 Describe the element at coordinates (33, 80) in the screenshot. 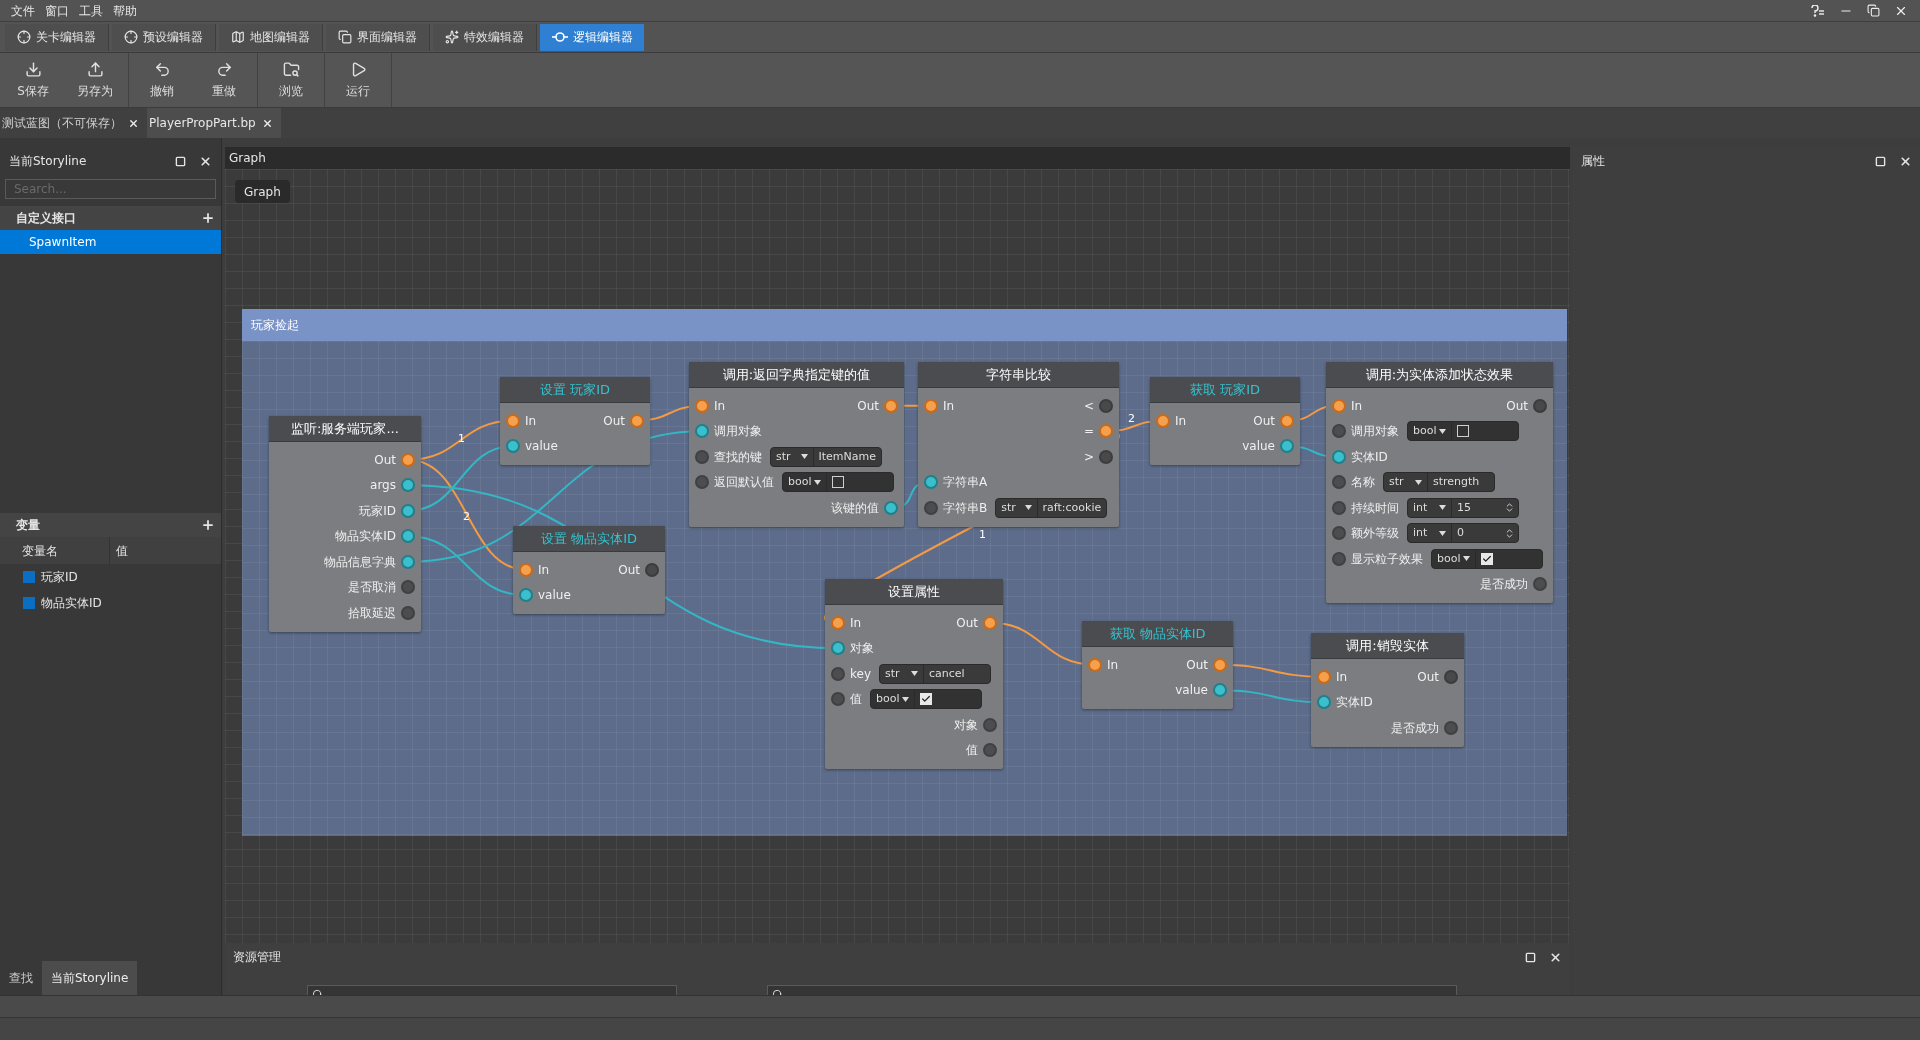

I see `toolbar-button: S保存` at that location.